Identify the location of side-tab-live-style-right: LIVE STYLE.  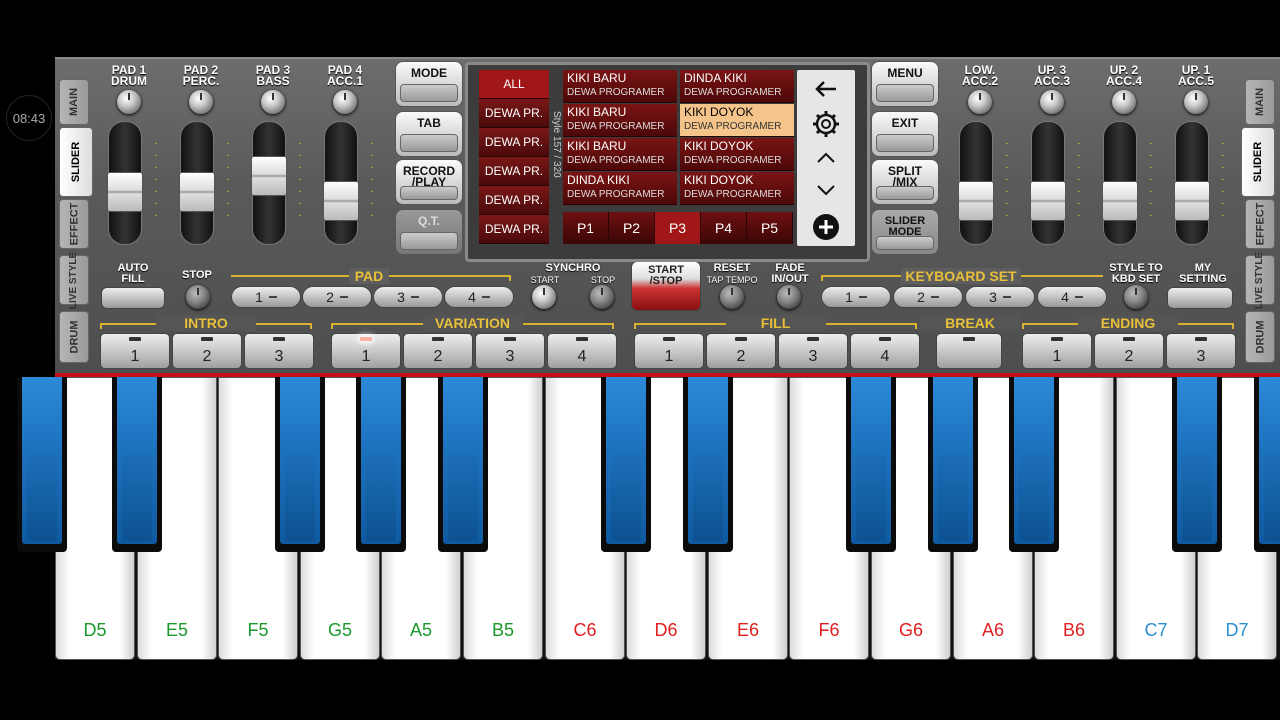
(1260, 280).